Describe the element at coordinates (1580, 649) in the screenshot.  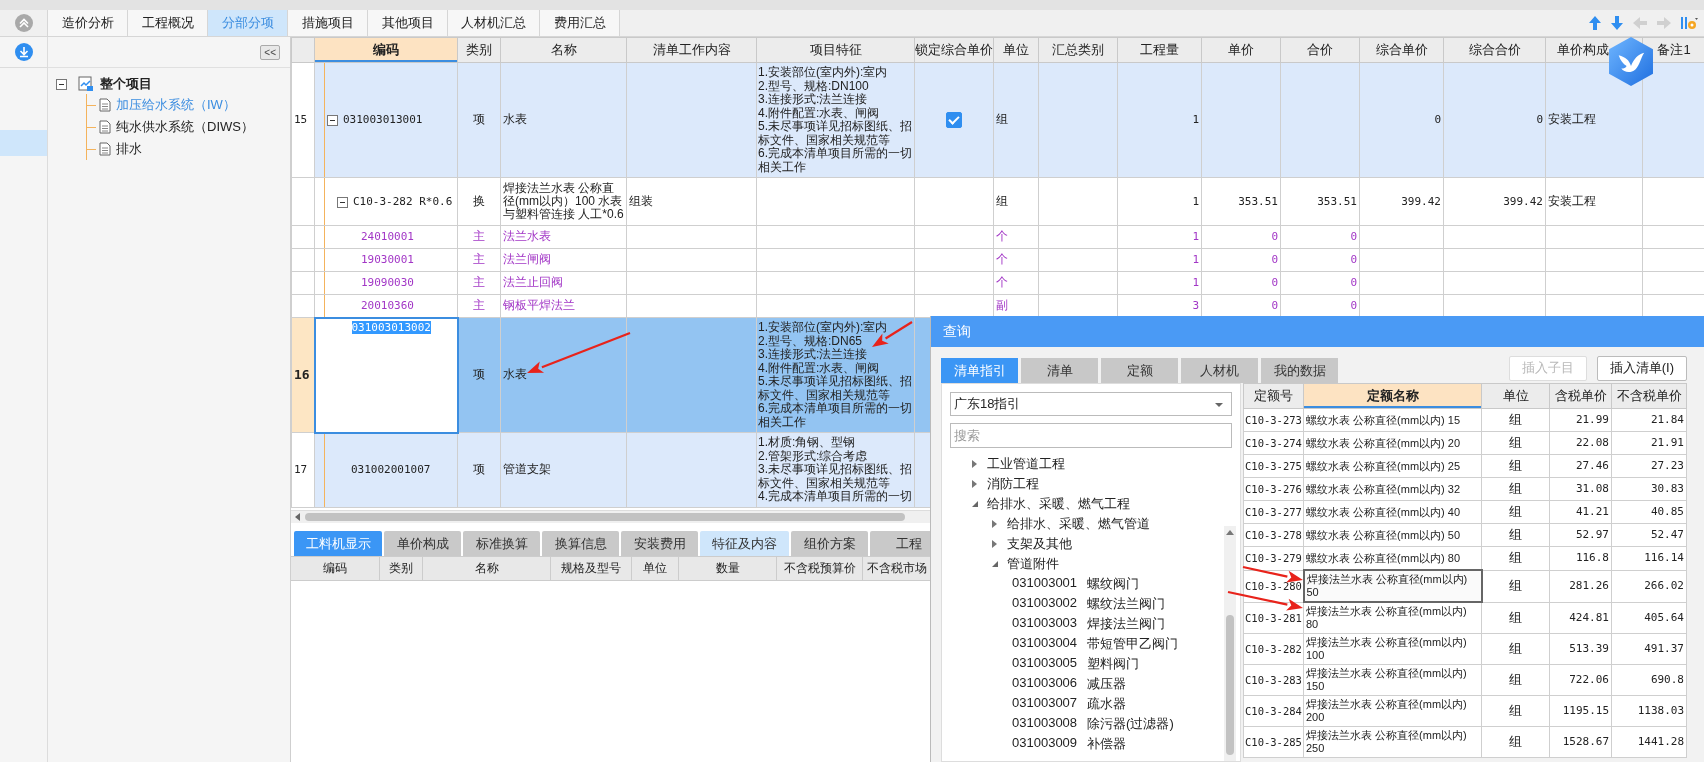
I see `table-cell: 513.39` at that location.